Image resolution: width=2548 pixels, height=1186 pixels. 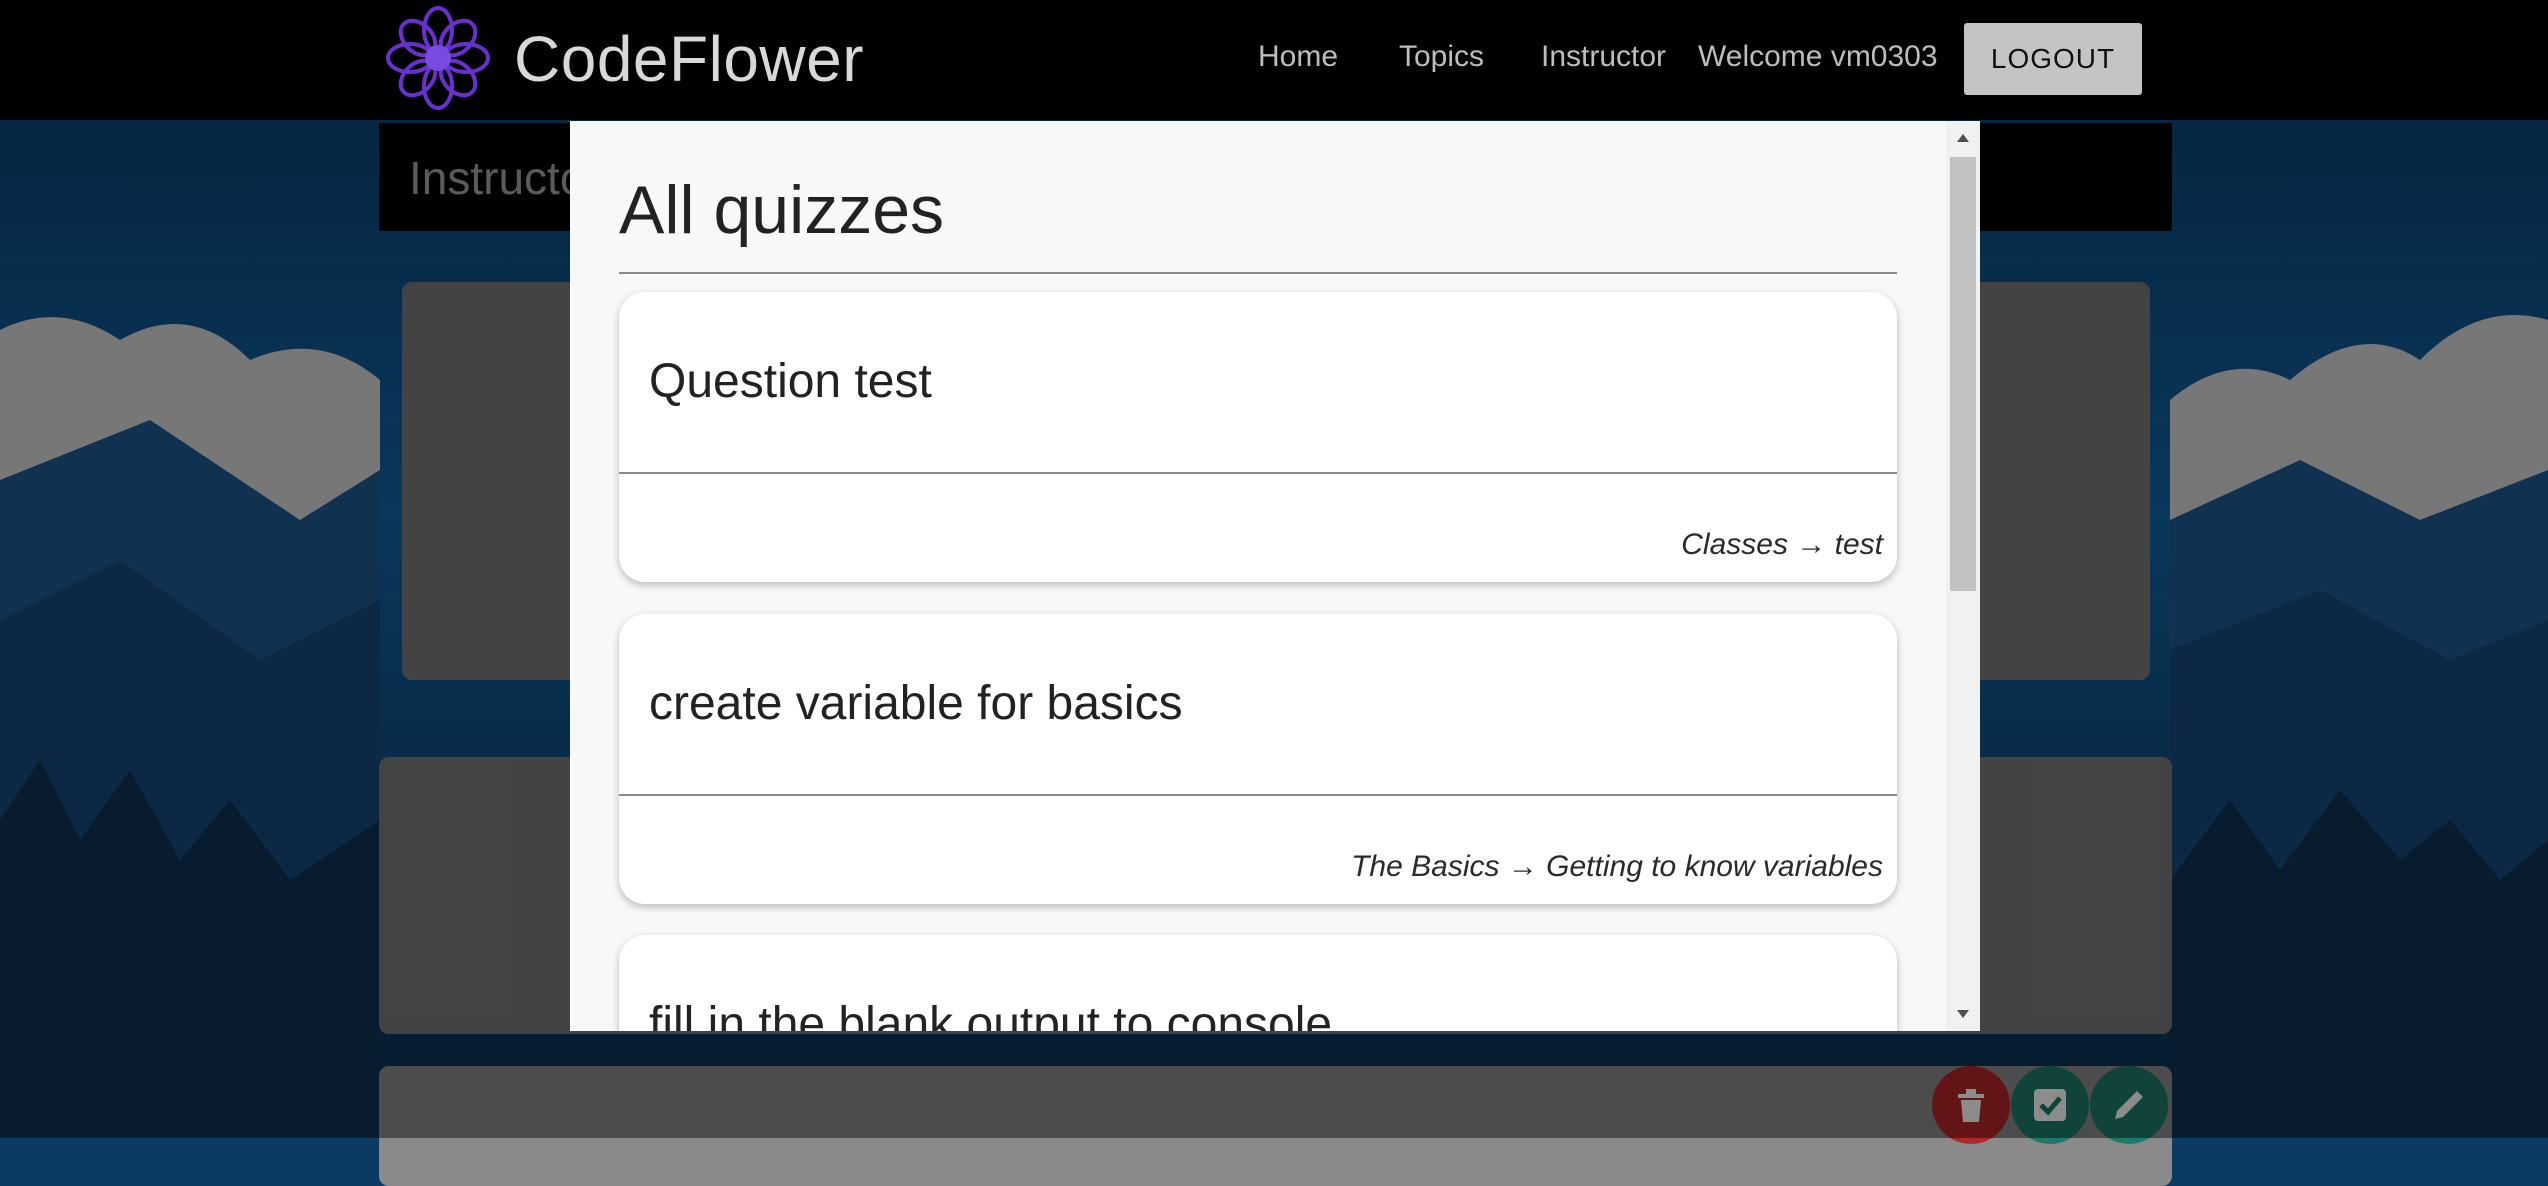 What do you see at coordinates (1963, 138) in the screenshot?
I see `scroll-up-arrow-icon` at bounding box center [1963, 138].